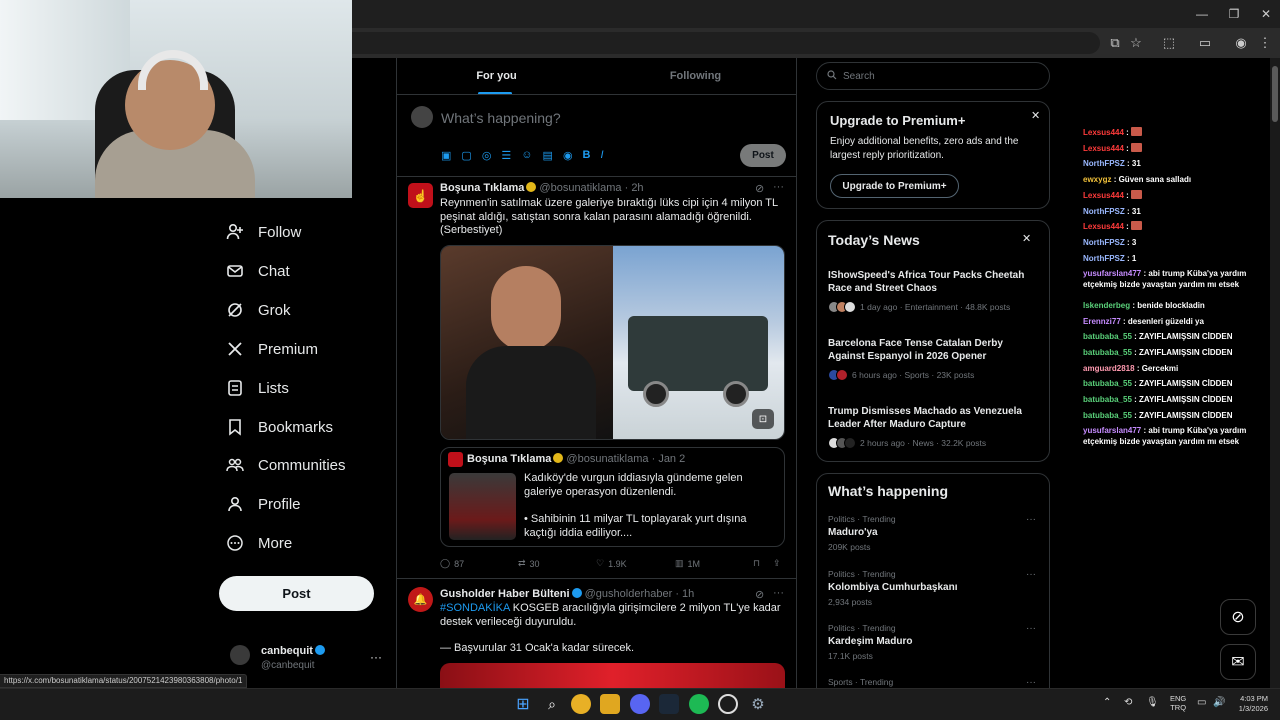  What do you see at coordinates (263, 232) in the screenshot?
I see `nav-follow: Follow` at bounding box center [263, 232].